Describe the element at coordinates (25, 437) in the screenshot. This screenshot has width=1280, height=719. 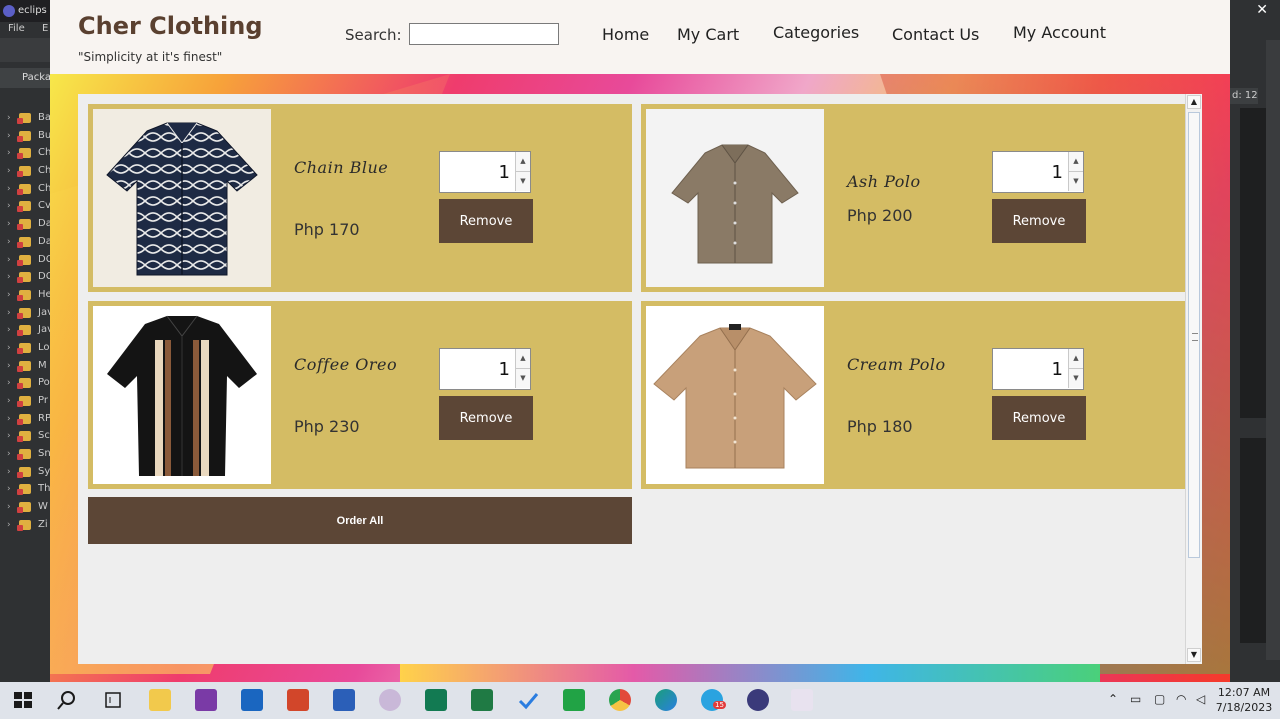
I see `package-tree-item: › Sc` at that location.